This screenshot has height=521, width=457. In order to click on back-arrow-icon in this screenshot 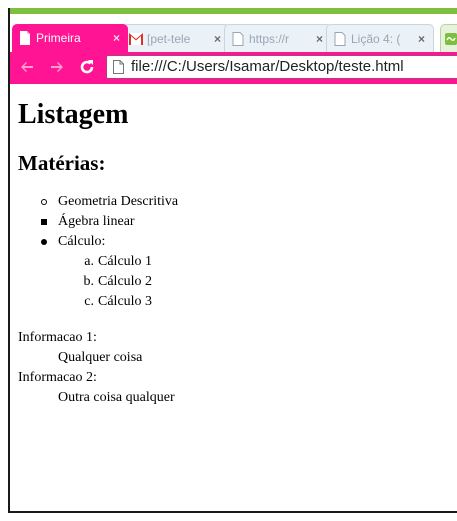, I will do `click(27, 67)`.